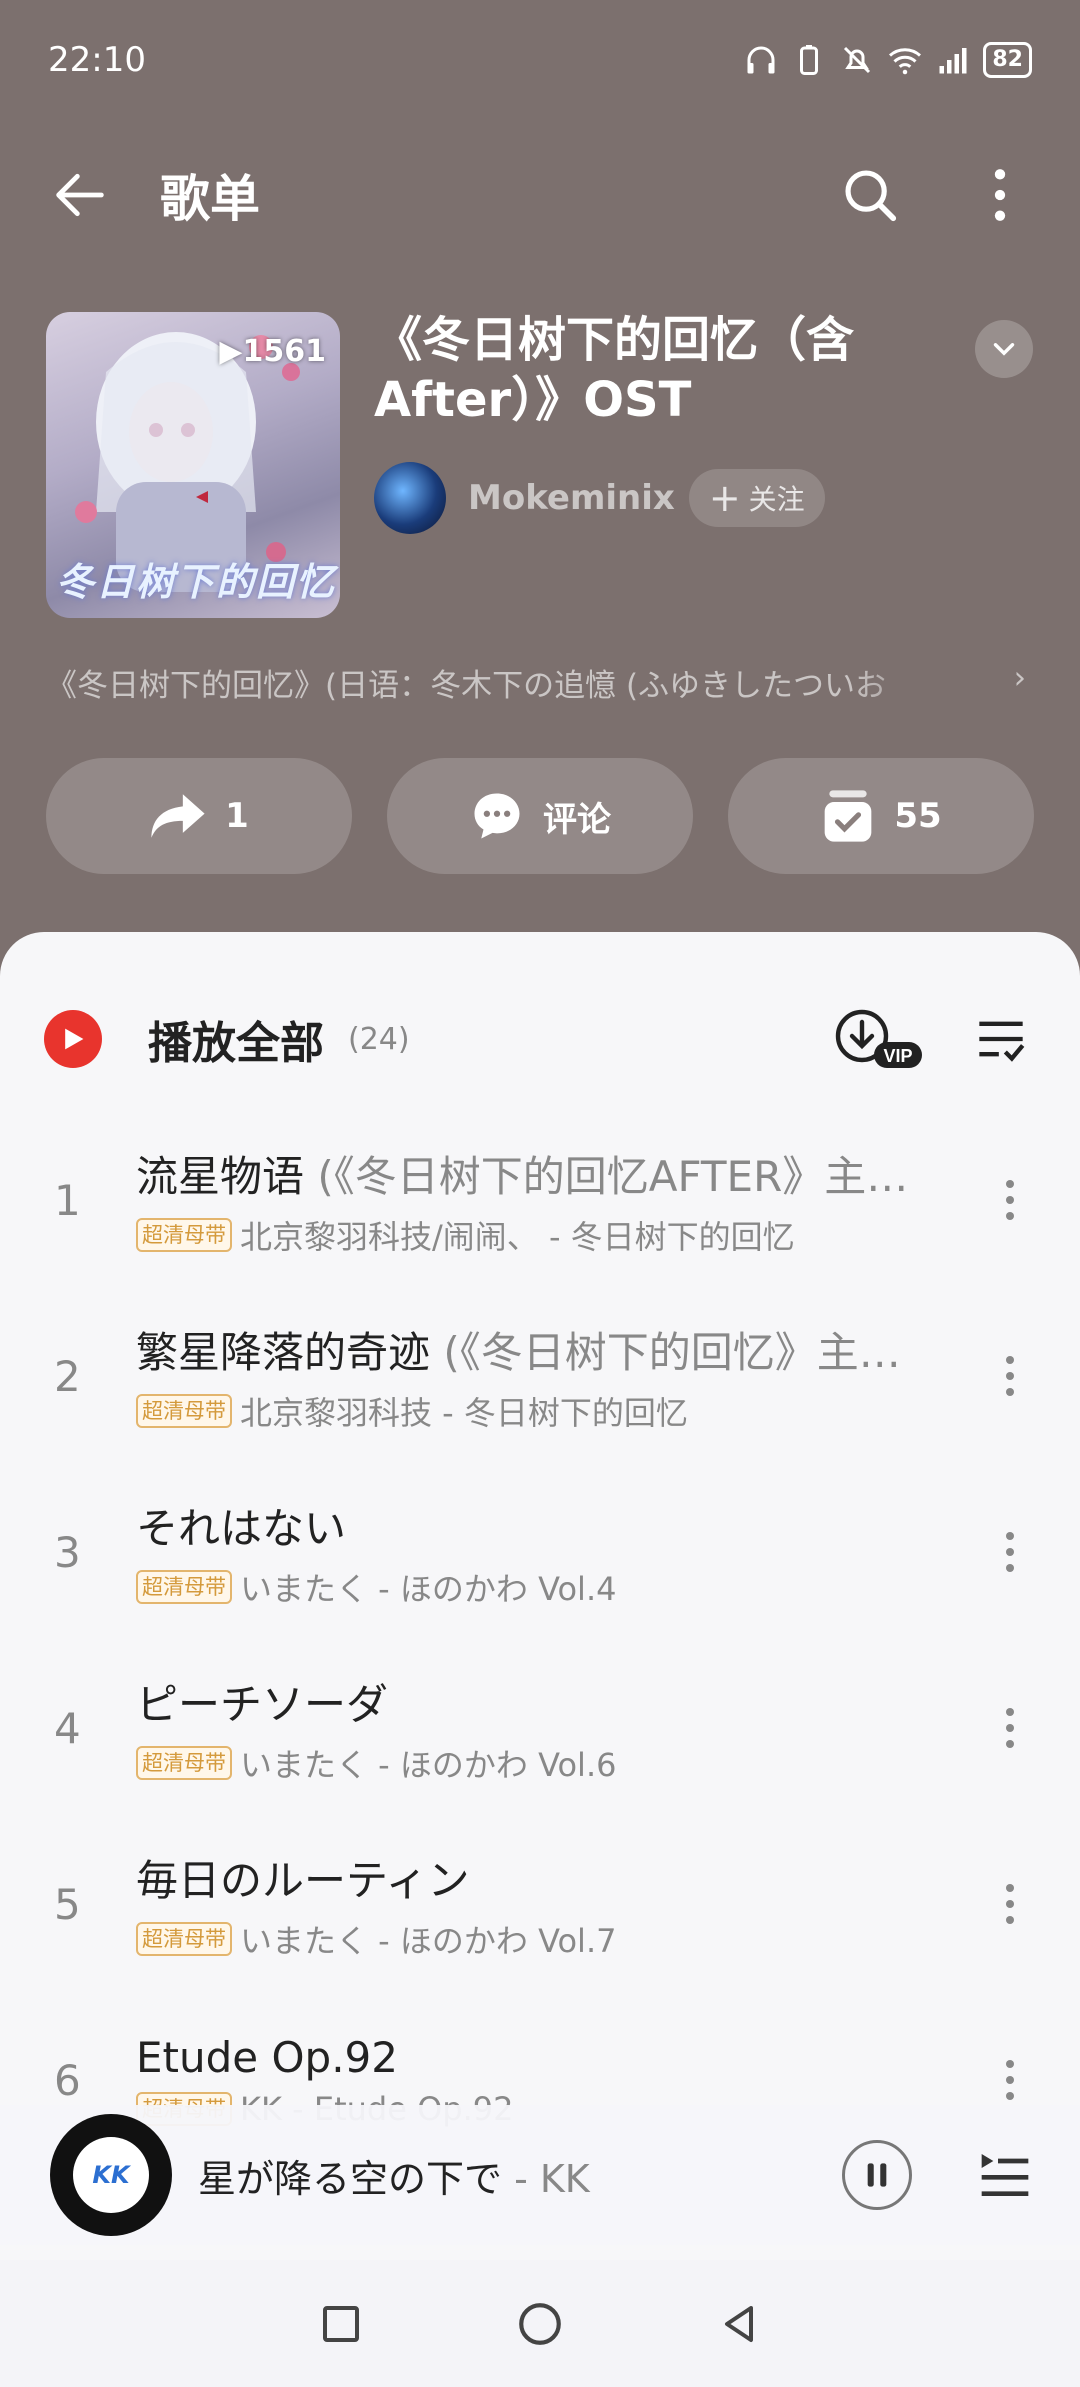  I want to click on song-title: Etude Op.92, so click(267, 2057).